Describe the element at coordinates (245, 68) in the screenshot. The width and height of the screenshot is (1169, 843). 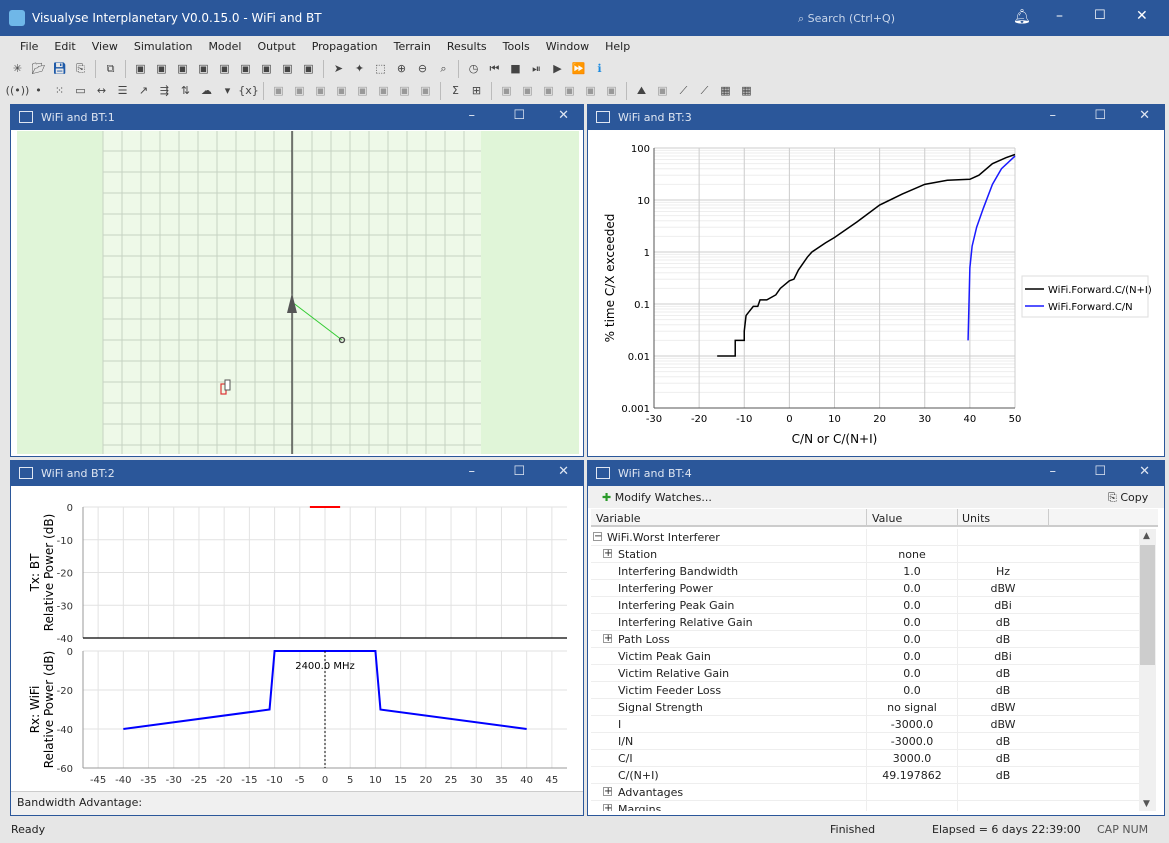
I see `terrain-view-icon: ▣` at that location.